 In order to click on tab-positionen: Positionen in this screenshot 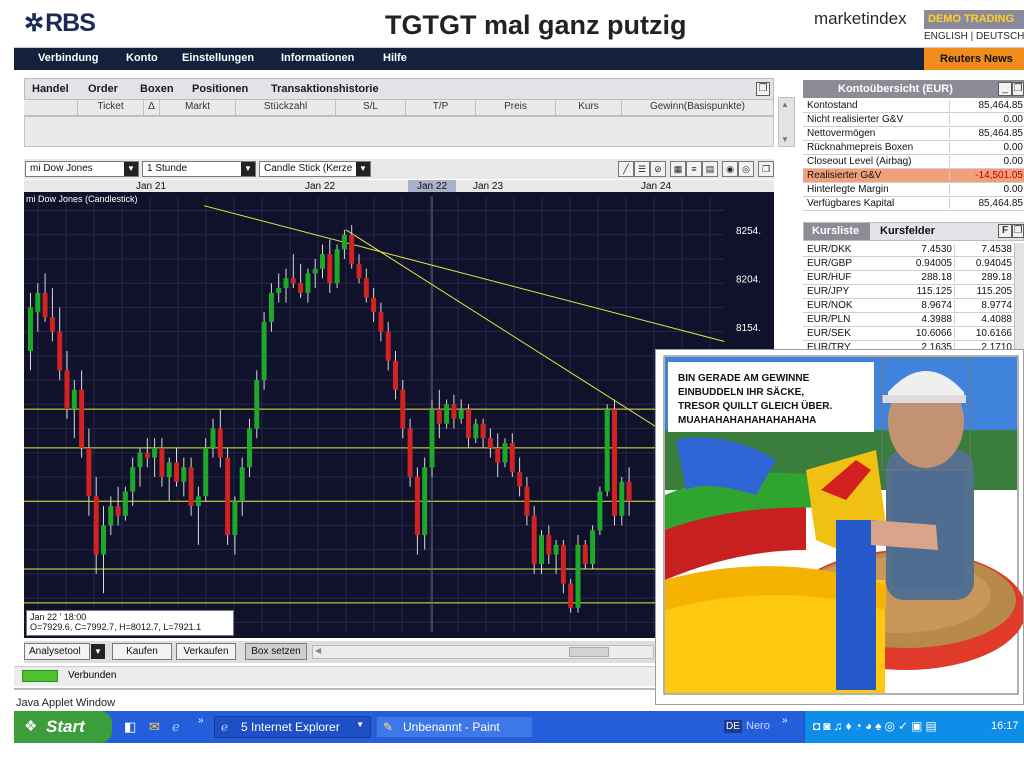, I will do `click(220, 89)`.